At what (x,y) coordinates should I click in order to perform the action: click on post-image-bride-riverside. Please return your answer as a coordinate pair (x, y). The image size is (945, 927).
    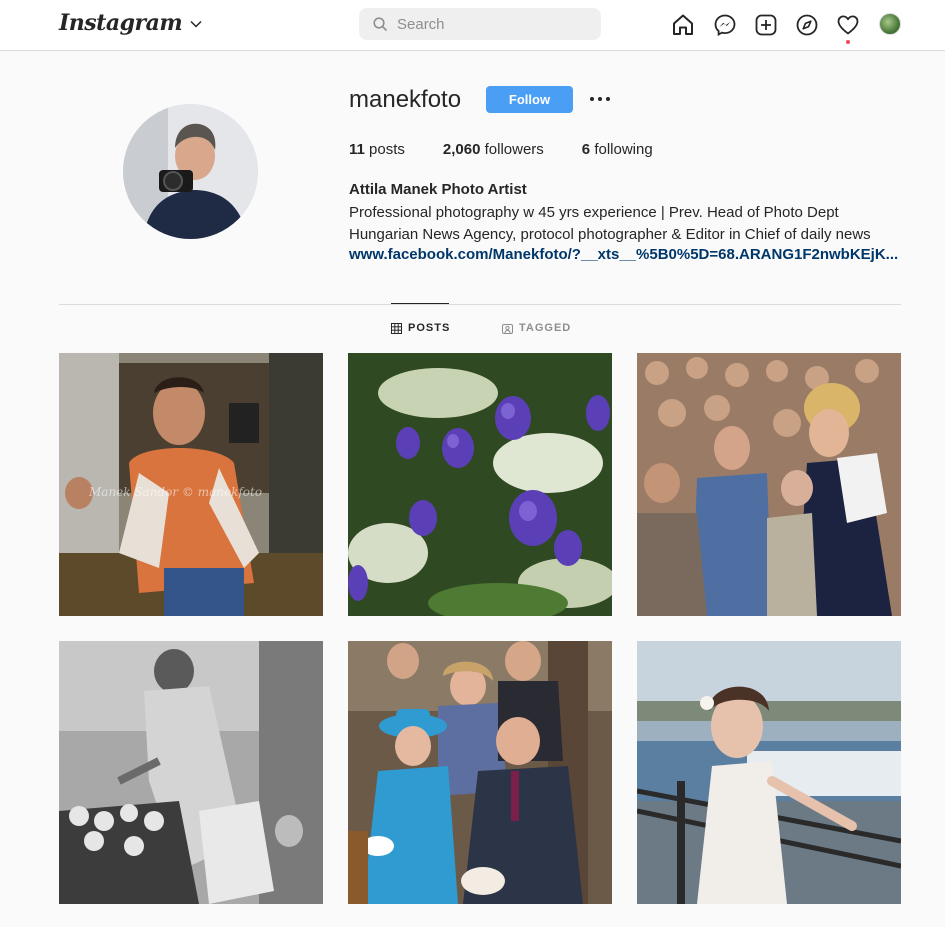
    Looking at the image, I should click on (769, 772).